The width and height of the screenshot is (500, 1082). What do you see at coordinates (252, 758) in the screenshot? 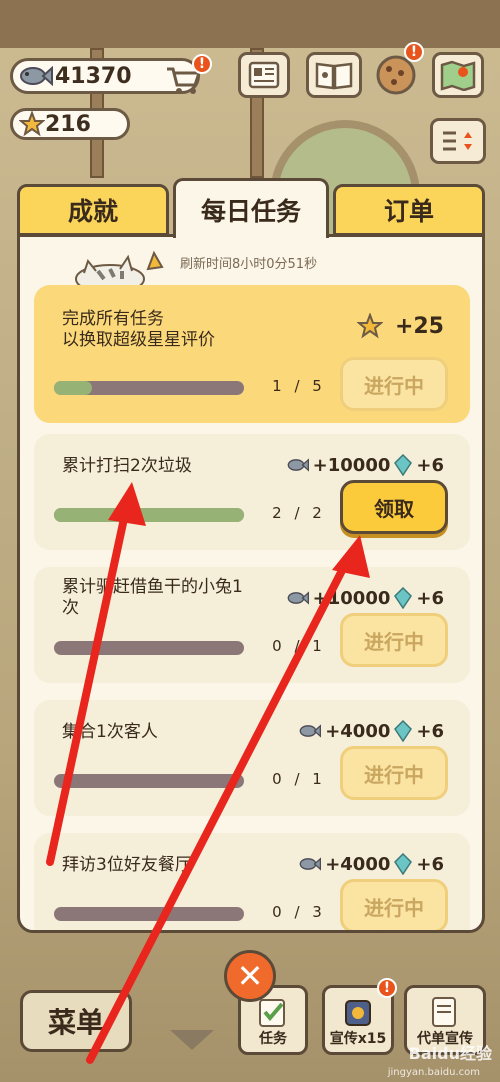
I see `task-card: 集合1次客人 +4000 +6 0 / 1 进行中` at bounding box center [252, 758].